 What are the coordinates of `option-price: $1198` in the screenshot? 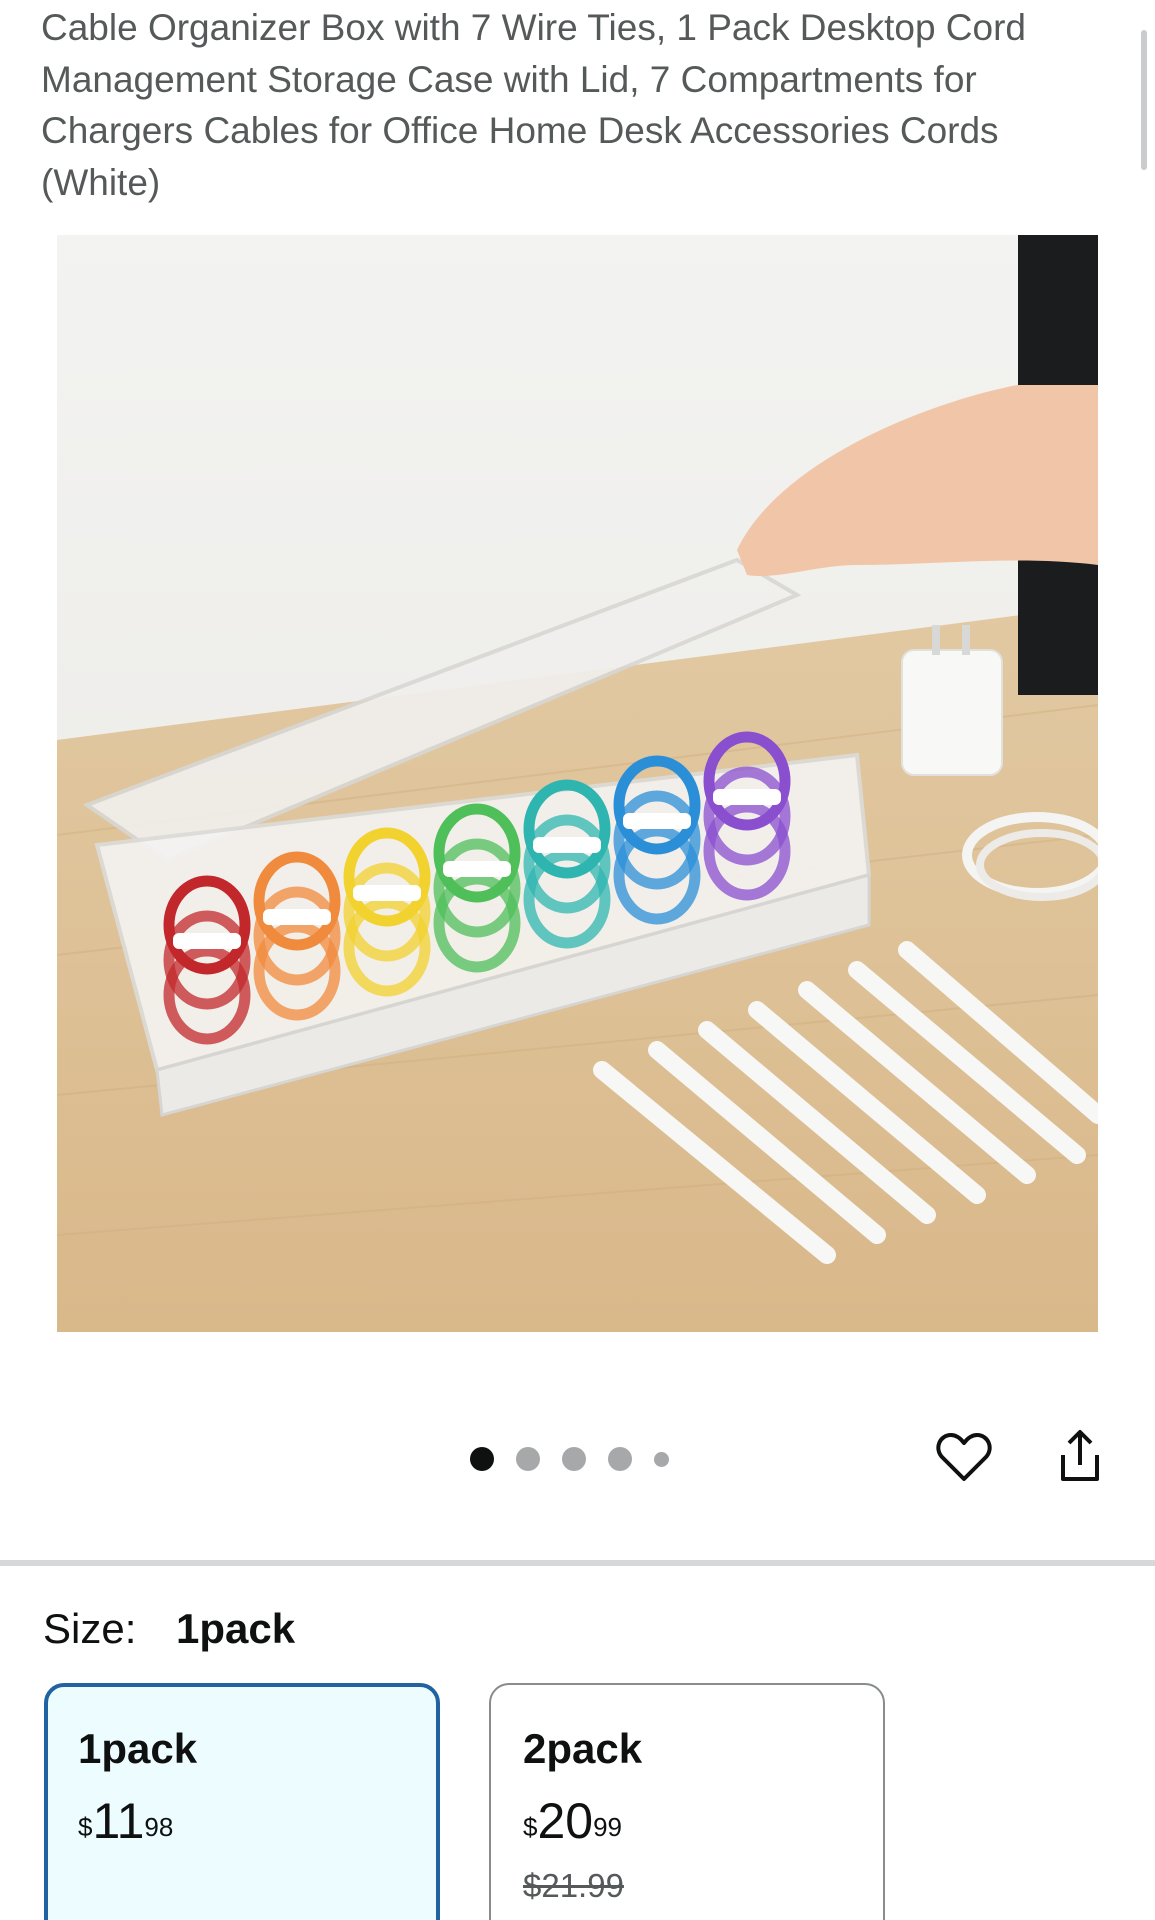 It's located at (125, 1821).